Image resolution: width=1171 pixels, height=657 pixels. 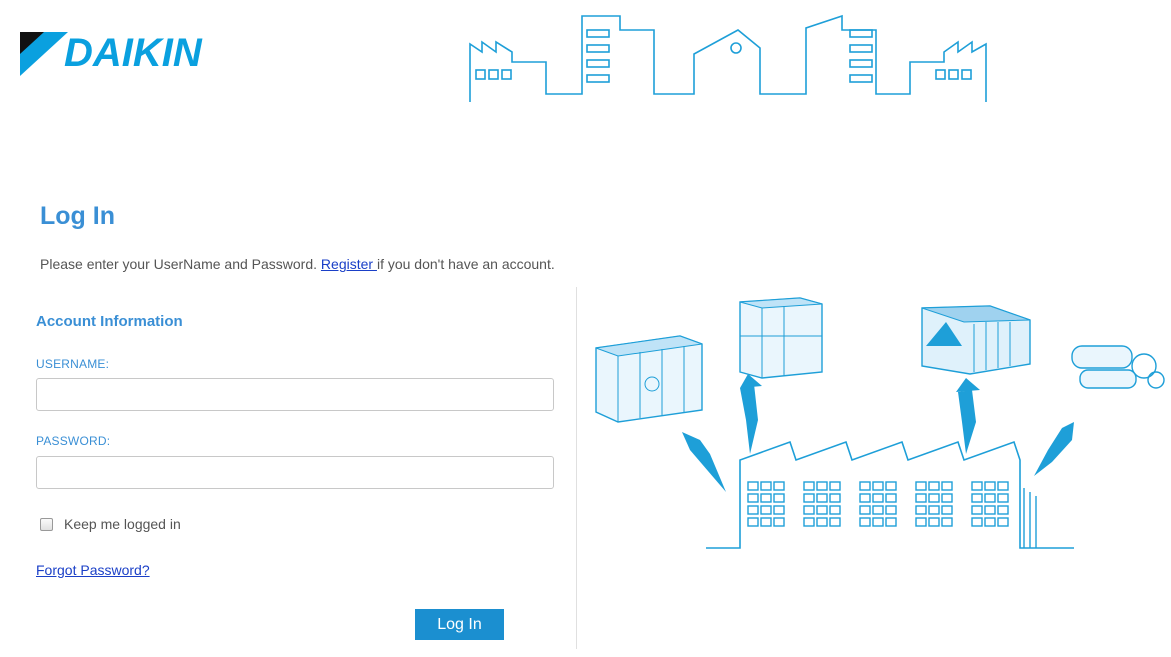 What do you see at coordinates (1118, 367) in the screenshot?
I see `hvac-unit-screw-chiller` at bounding box center [1118, 367].